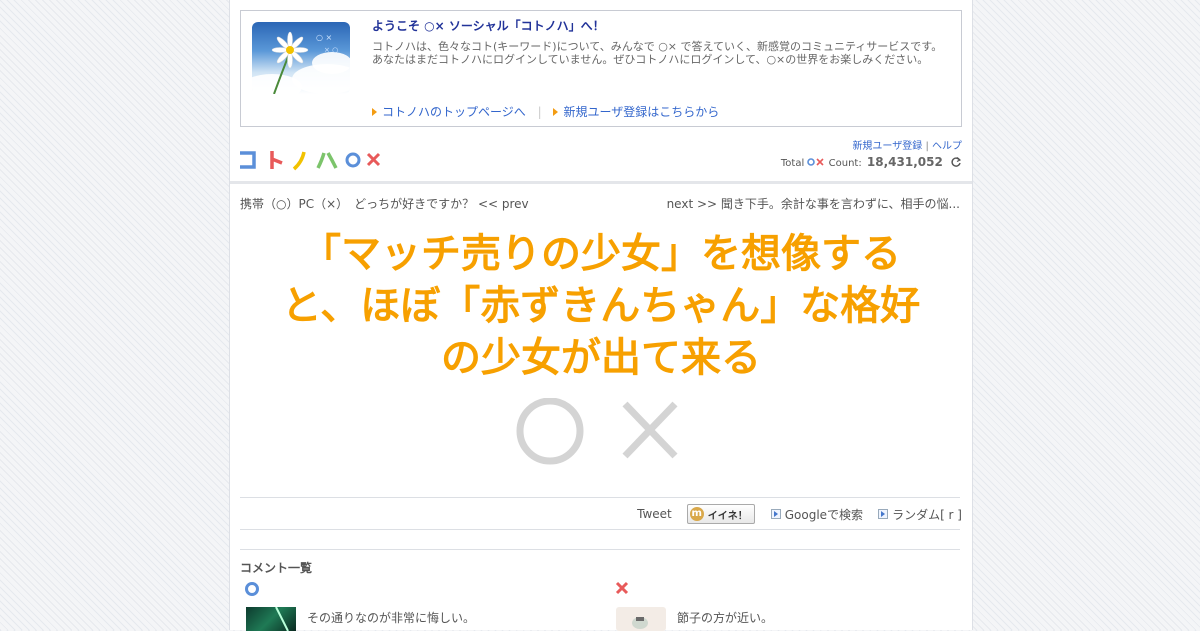 The width and height of the screenshot is (1200, 631). Describe the element at coordinates (792, 163) in the screenshot. I see `total-label: Total` at that location.